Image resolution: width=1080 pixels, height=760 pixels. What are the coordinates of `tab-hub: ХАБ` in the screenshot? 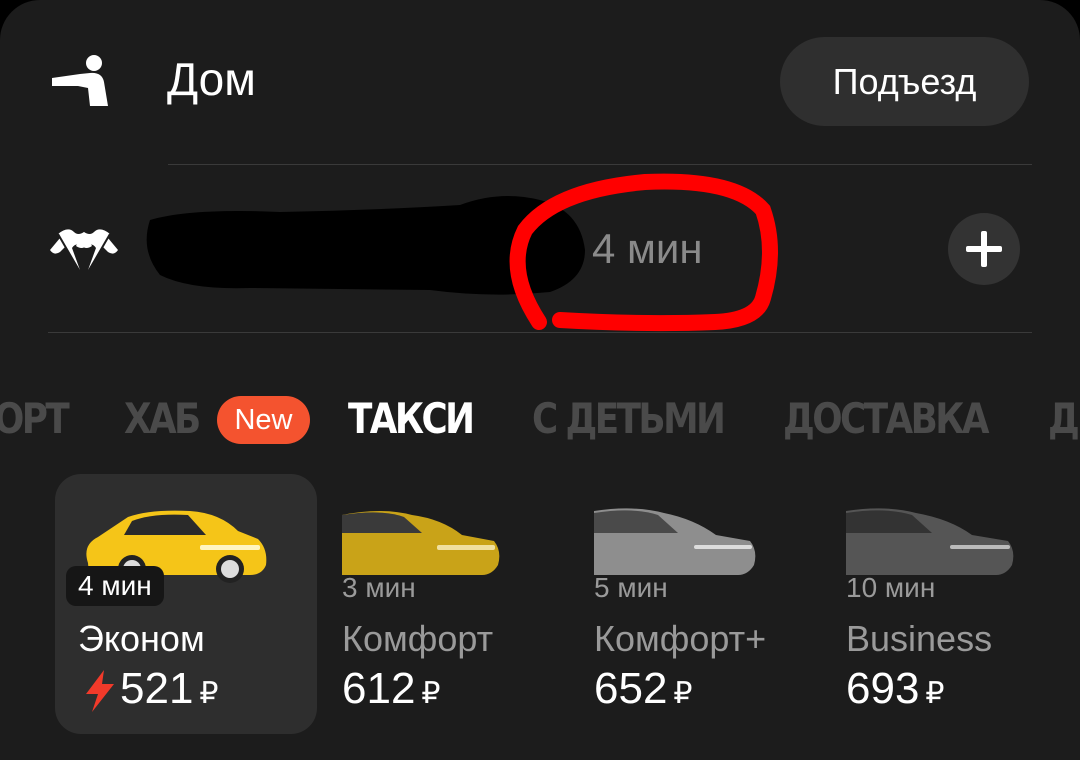 It's located at (162, 418).